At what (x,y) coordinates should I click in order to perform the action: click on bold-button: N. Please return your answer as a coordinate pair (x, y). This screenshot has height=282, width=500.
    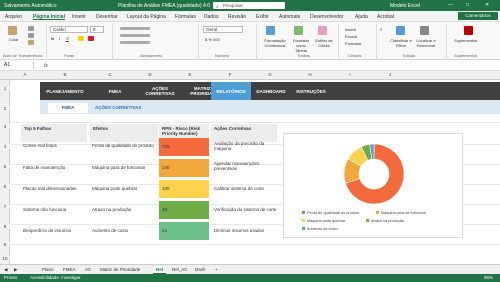
    Looking at the image, I should click on (52, 38).